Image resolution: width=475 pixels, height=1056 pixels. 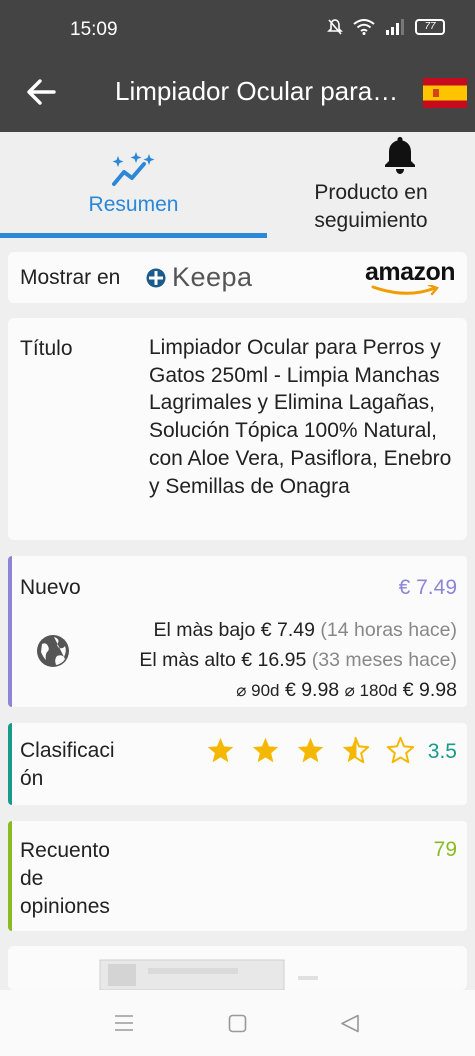 I want to click on product-image-card, so click(x=237, y=968).